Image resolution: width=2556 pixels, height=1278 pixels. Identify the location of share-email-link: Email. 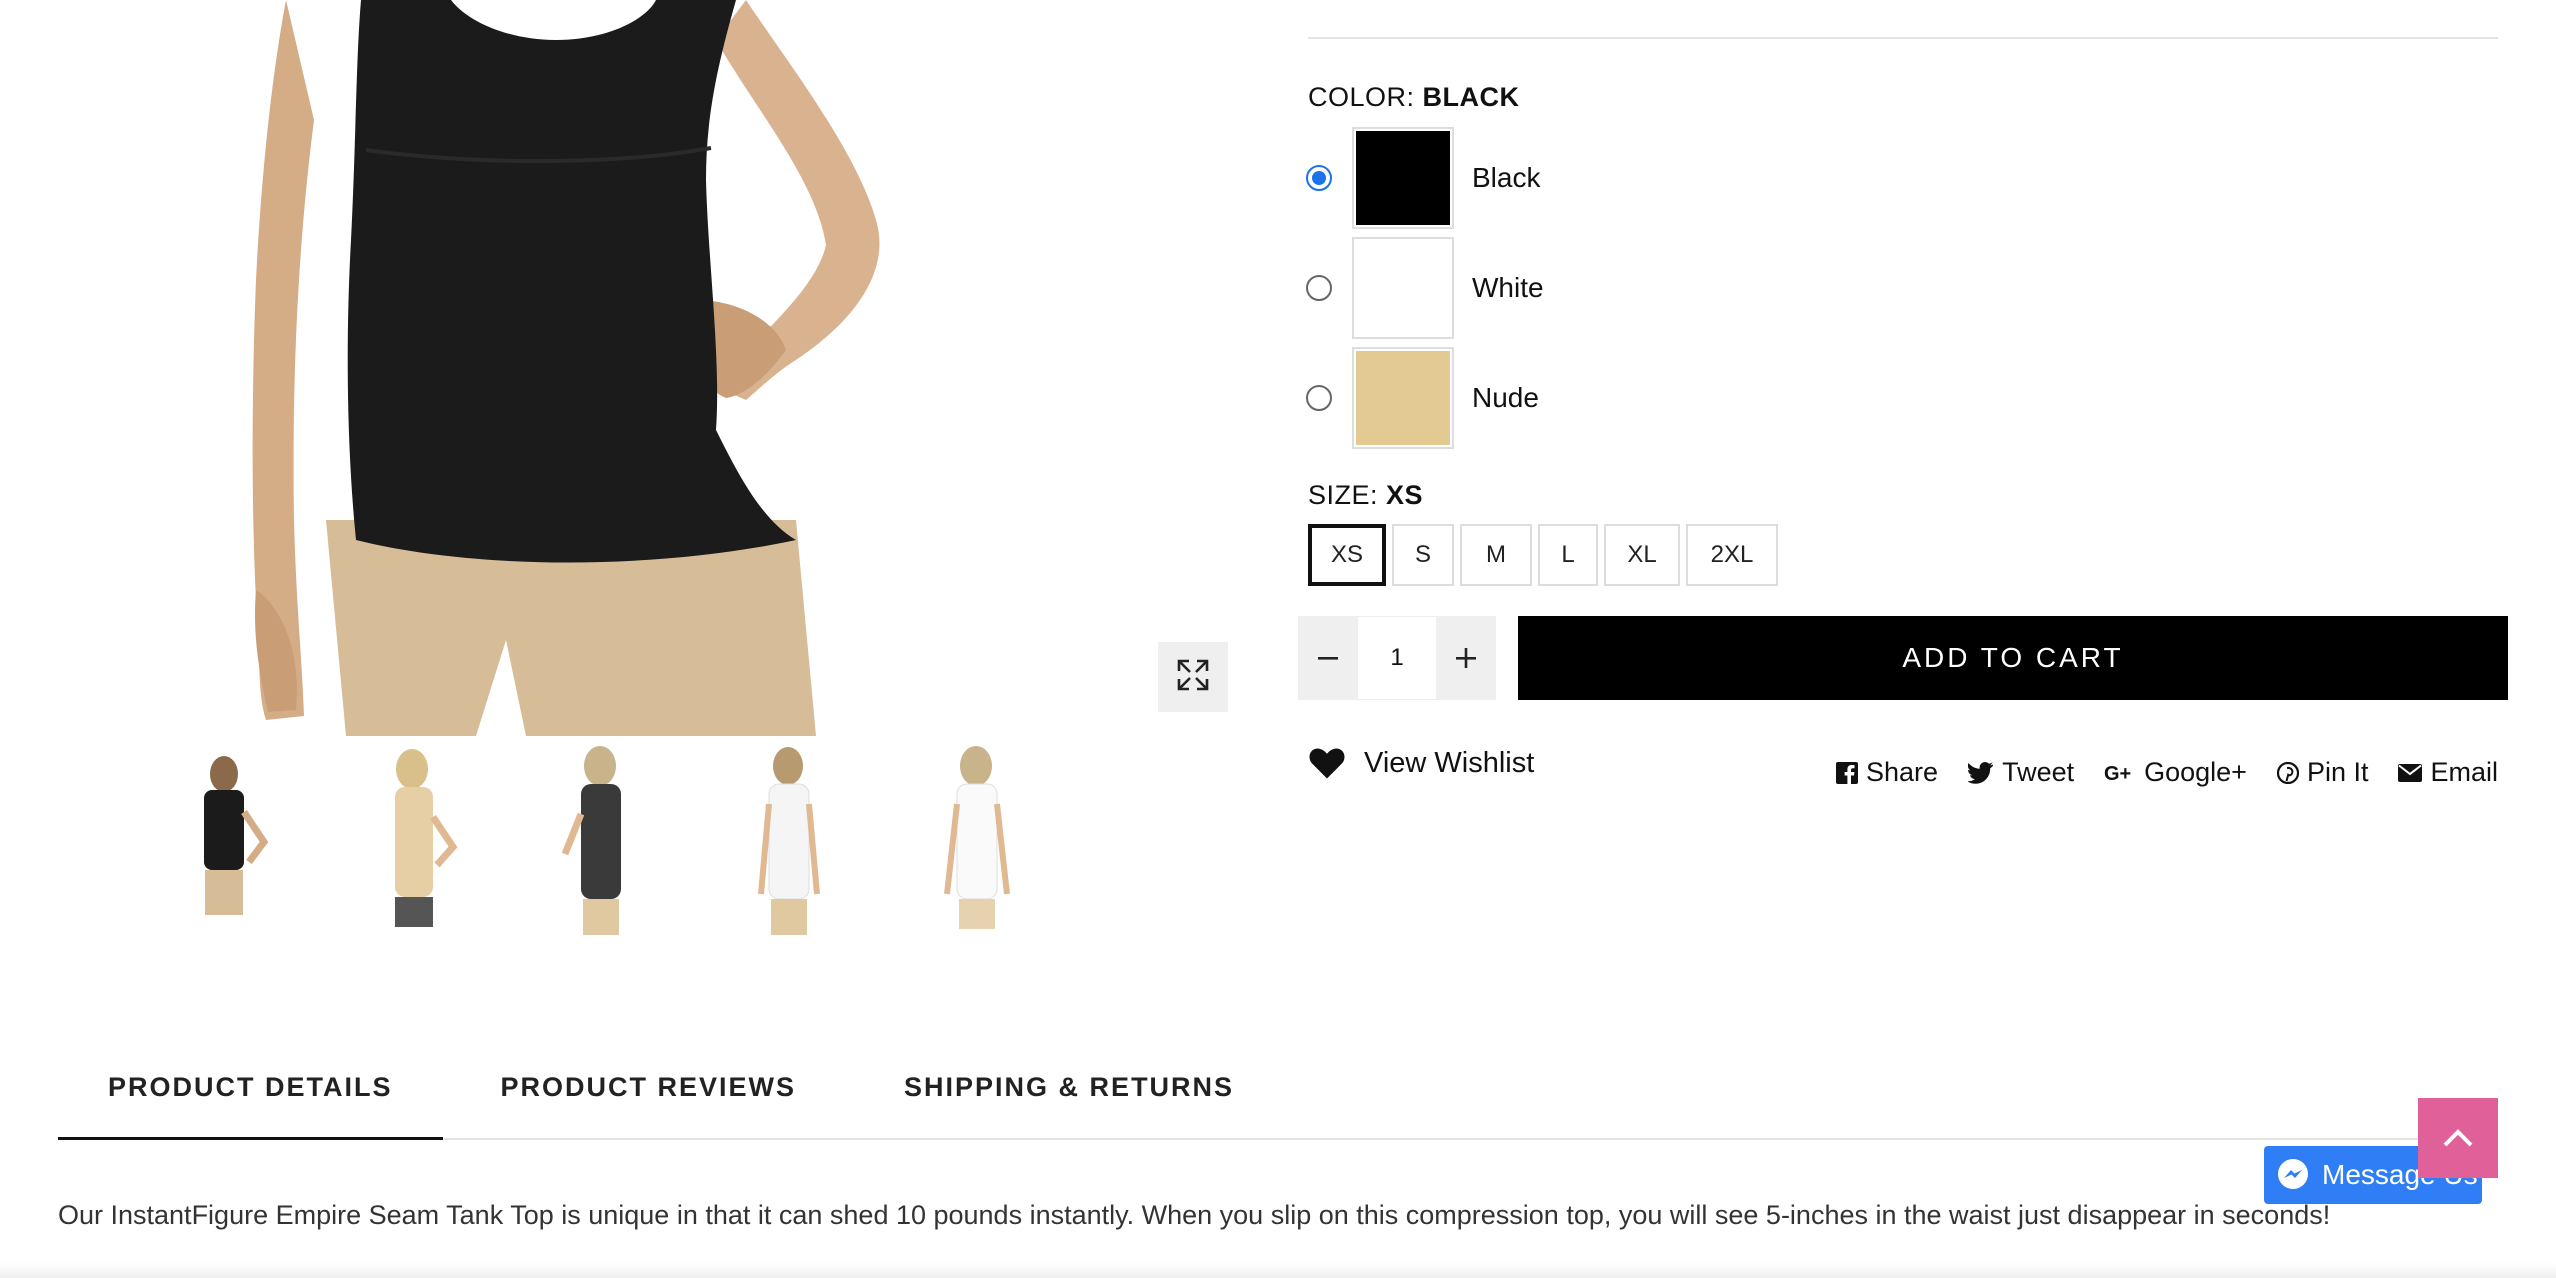
(2448, 772).